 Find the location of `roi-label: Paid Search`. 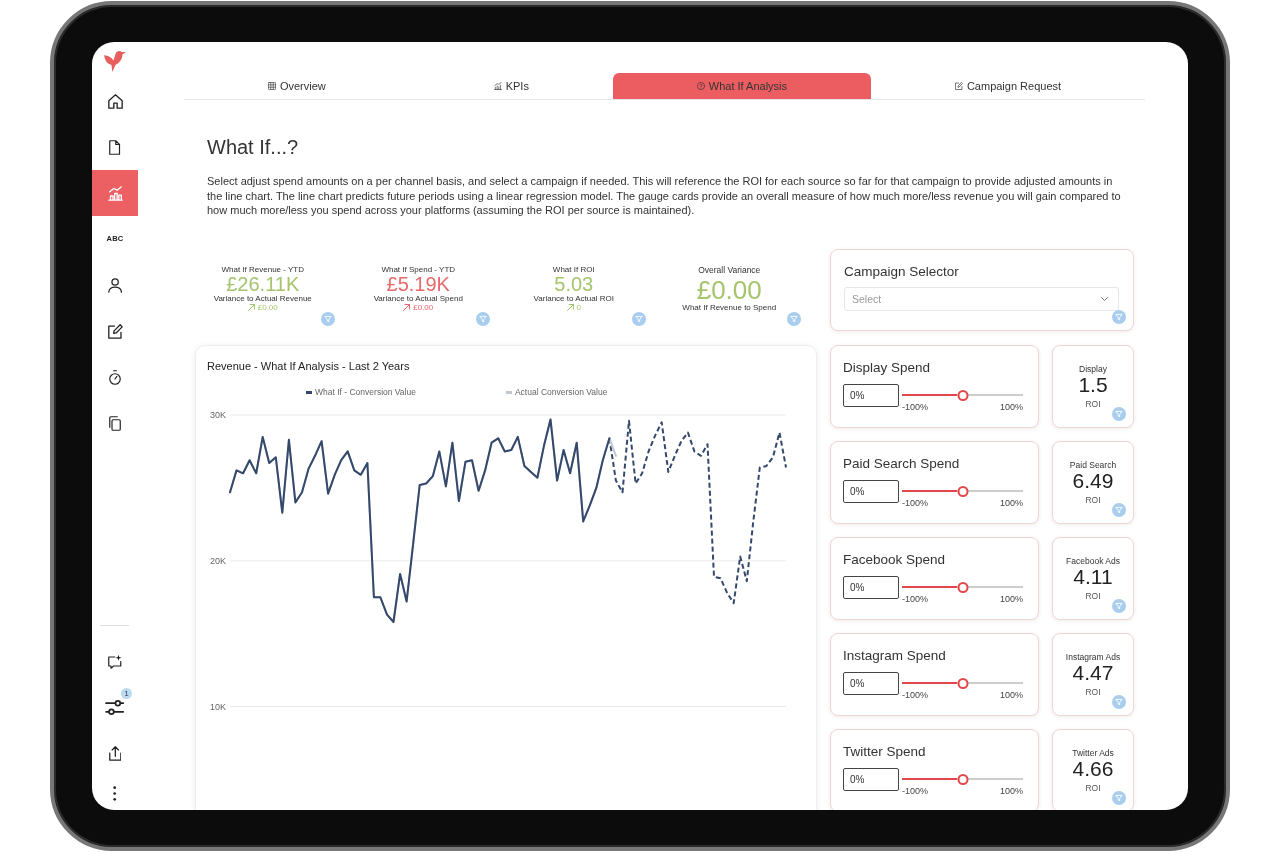

roi-label: Paid Search is located at coordinates (1093, 464).